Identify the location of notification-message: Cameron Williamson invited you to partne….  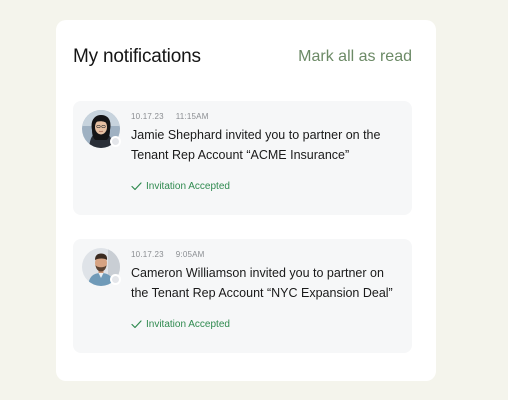
(262, 283).